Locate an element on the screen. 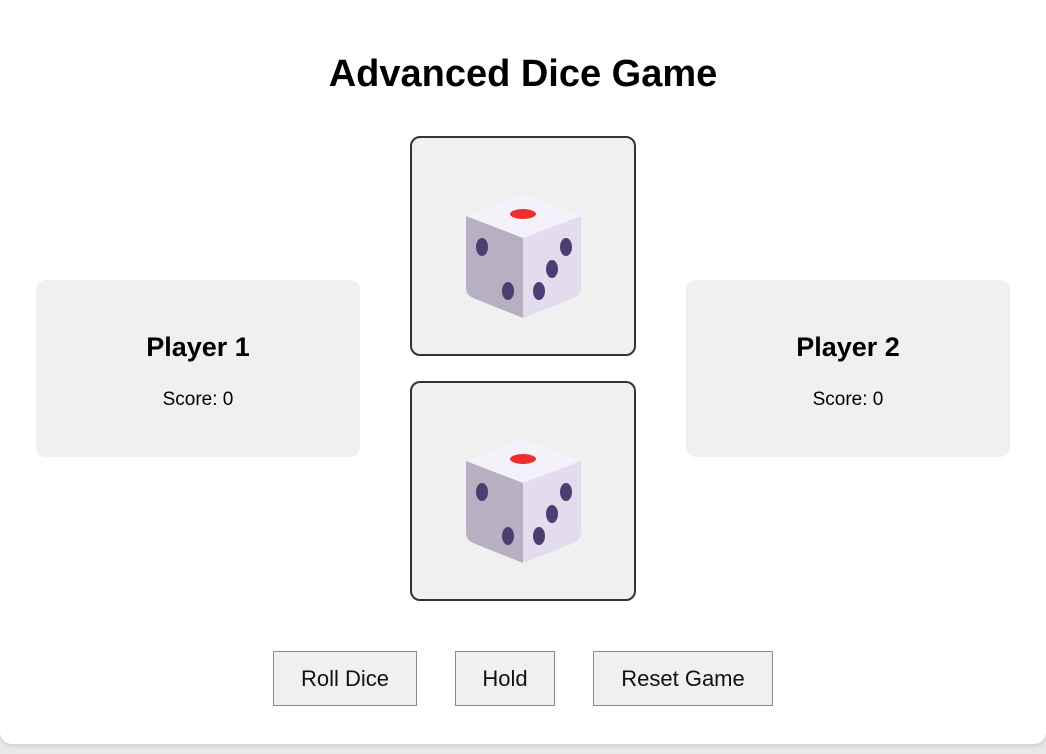  page-title: Advanced Dice Game is located at coordinates (523, 74).